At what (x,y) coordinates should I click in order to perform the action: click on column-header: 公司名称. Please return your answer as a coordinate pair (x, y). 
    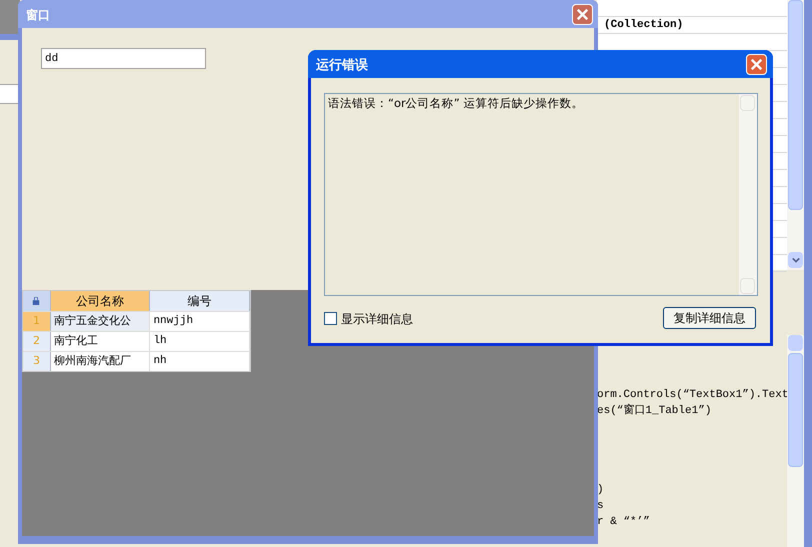
    Looking at the image, I should click on (100, 301).